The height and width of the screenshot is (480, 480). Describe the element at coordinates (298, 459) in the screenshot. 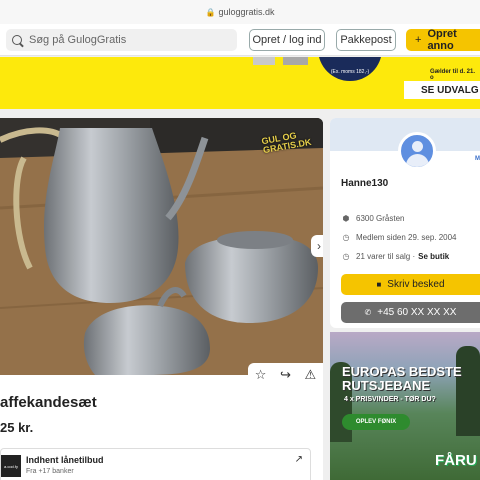

I see `external-link-icon: ↗` at that location.